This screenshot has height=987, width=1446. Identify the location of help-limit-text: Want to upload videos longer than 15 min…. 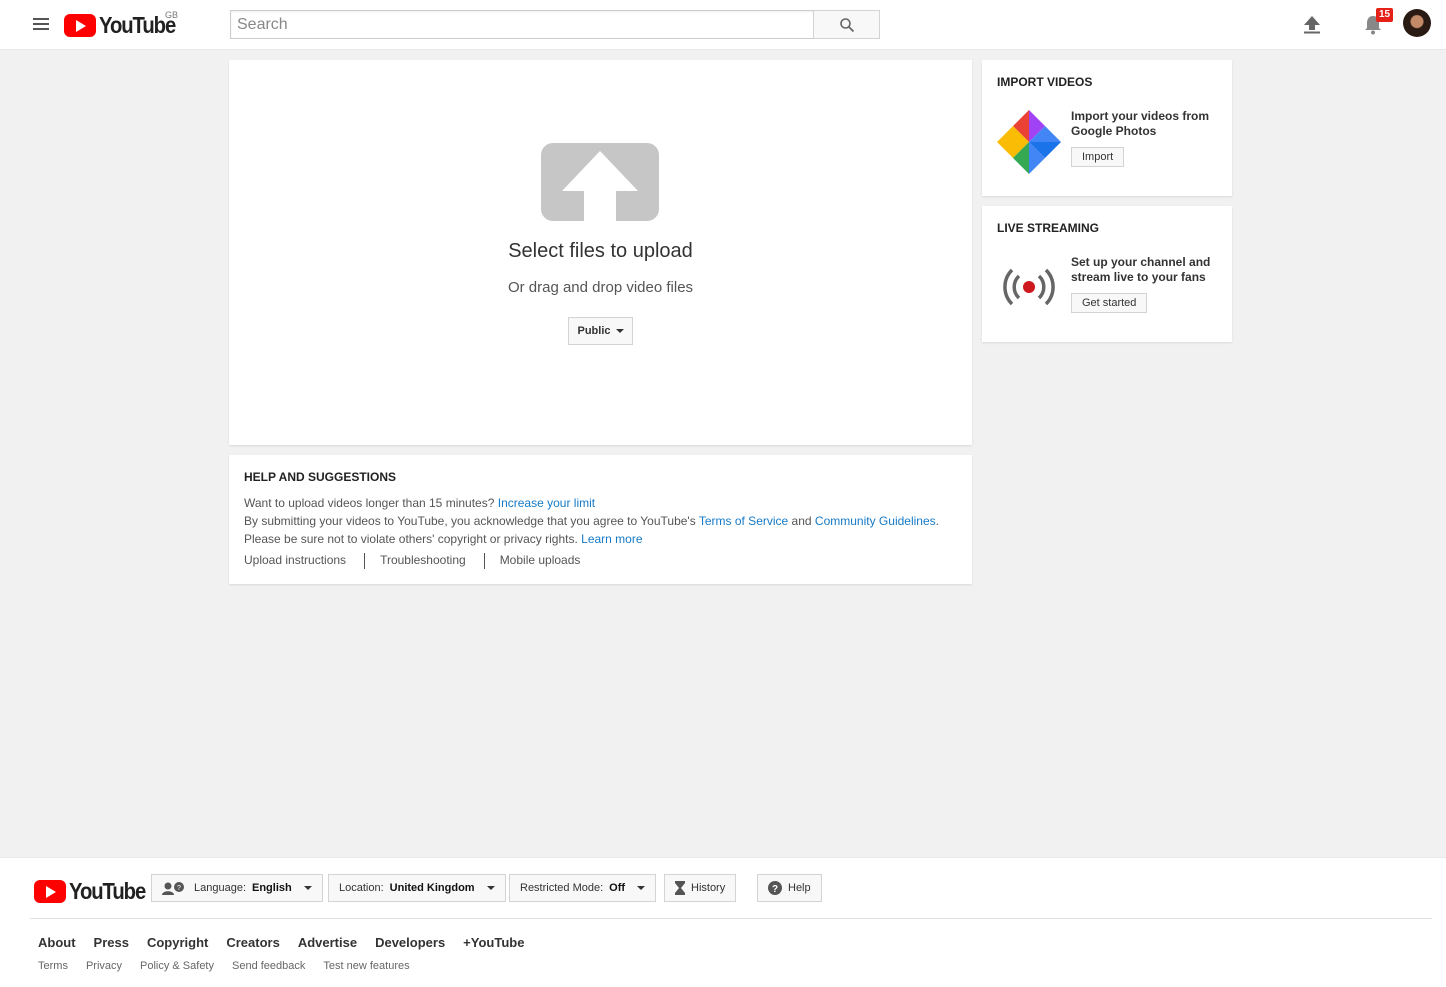
(369, 503).